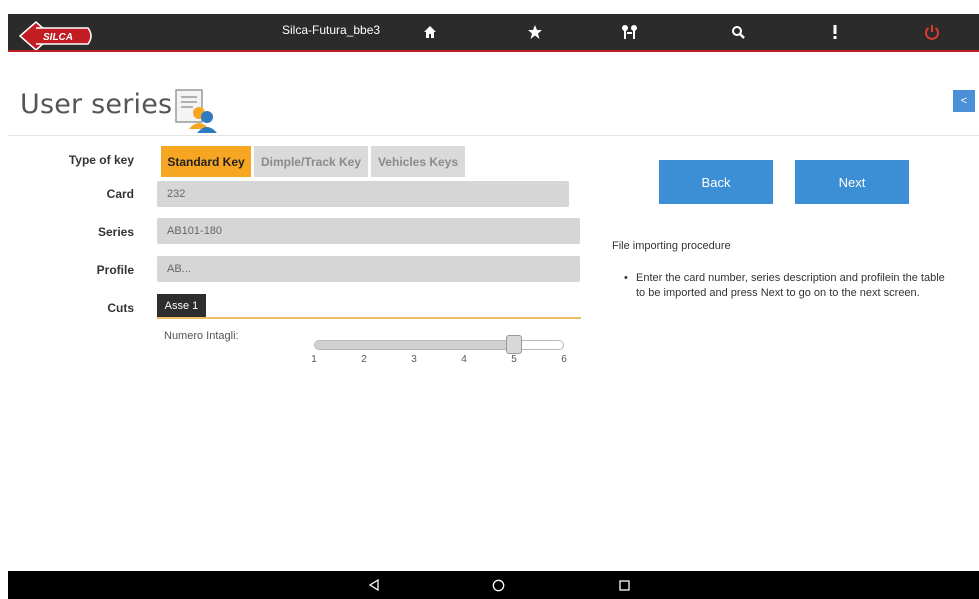 This screenshot has height=599, width=979. Describe the element at coordinates (115, 232) in the screenshot. I see `series-label: Series` at that location.